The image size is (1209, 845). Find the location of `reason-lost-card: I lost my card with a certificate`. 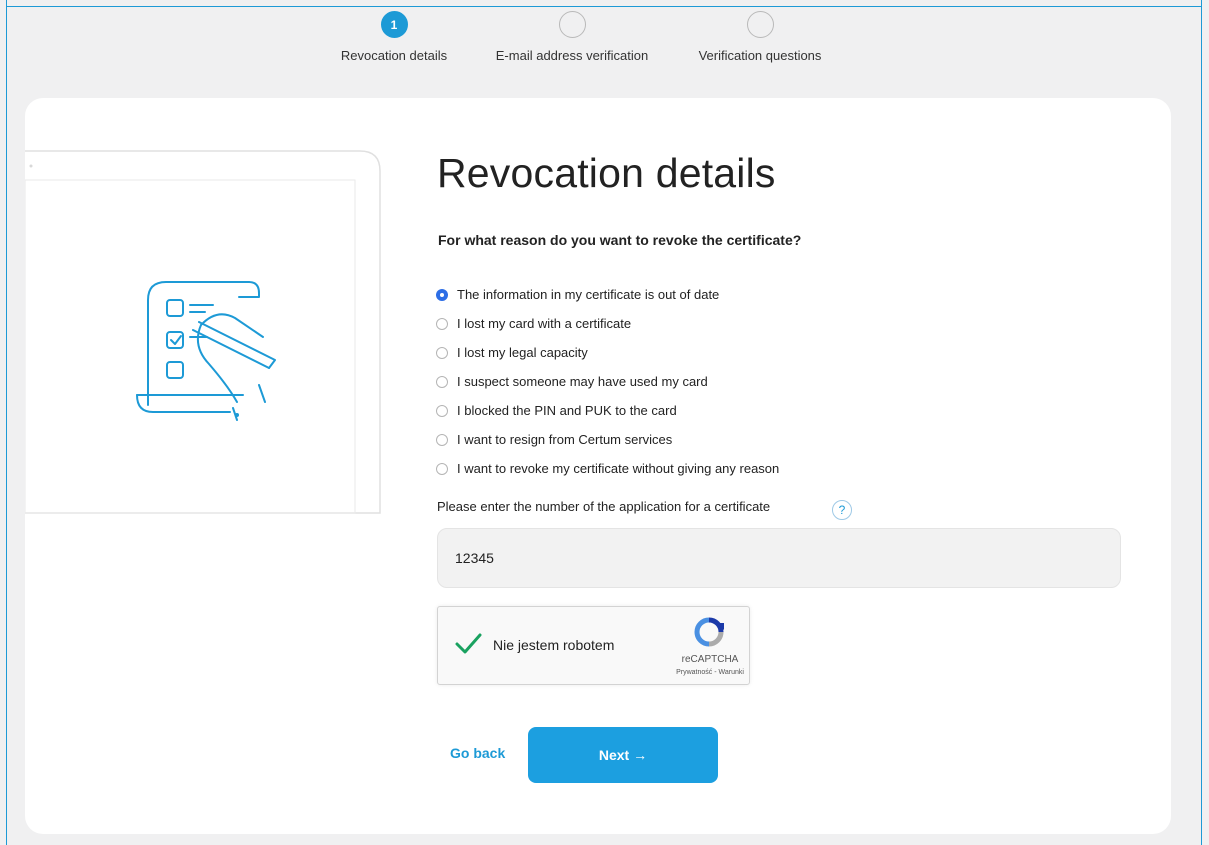

reason-lost-card: I lost my card with a certificate is located at coordinates (607, 323).